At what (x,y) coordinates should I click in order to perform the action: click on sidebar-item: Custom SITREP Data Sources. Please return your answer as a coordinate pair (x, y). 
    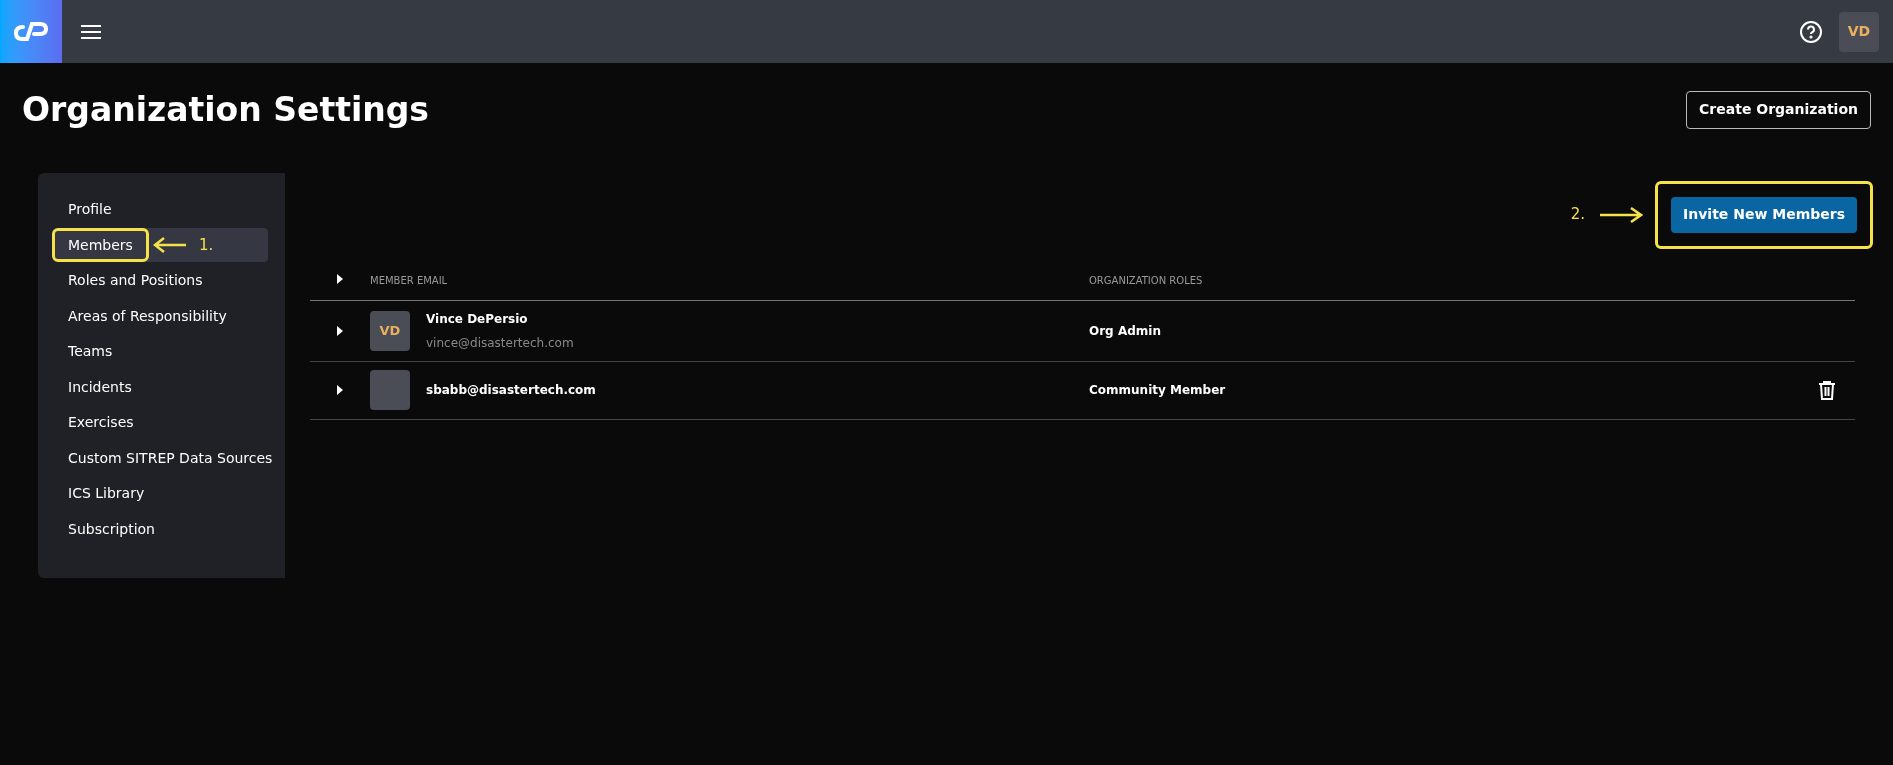
    Looking at the image, I should click on (170, 458).